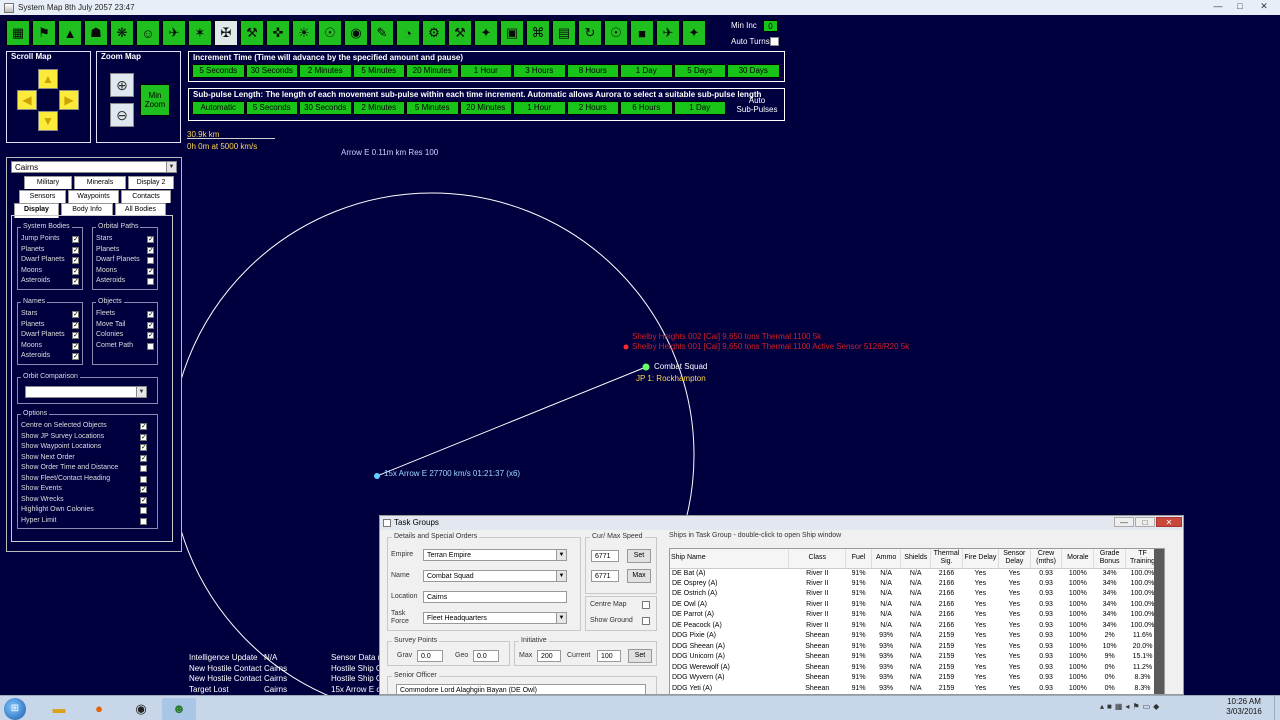 This screenshot has width=1280, height=720. Describe the element at coordinates (271, 71) in the screenshot. I see `increment-button-30-seconds: 30 Seconds` at that location.